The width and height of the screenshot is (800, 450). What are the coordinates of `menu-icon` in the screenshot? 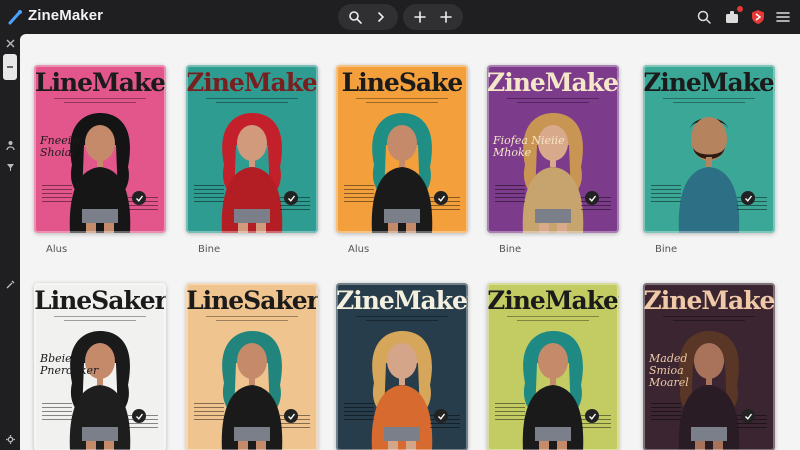 It's located at (783, 17).